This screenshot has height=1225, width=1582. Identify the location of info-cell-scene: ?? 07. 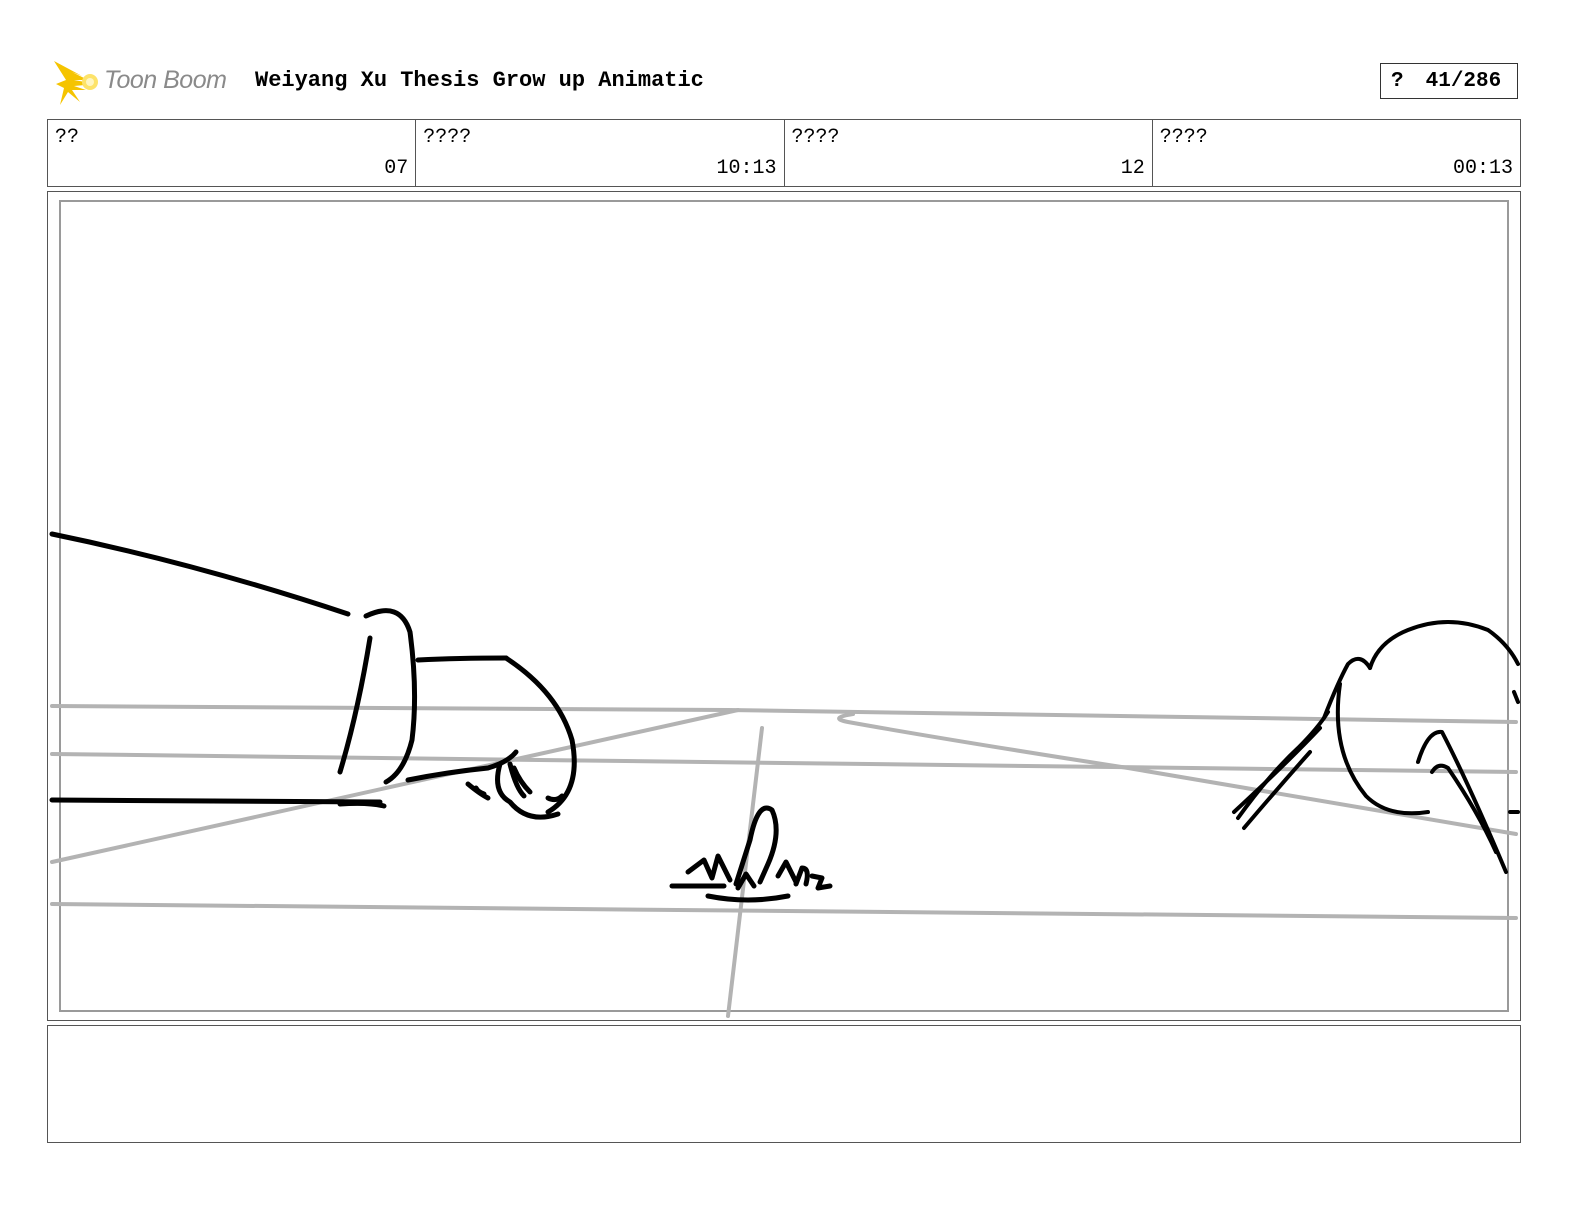
(232, 153).